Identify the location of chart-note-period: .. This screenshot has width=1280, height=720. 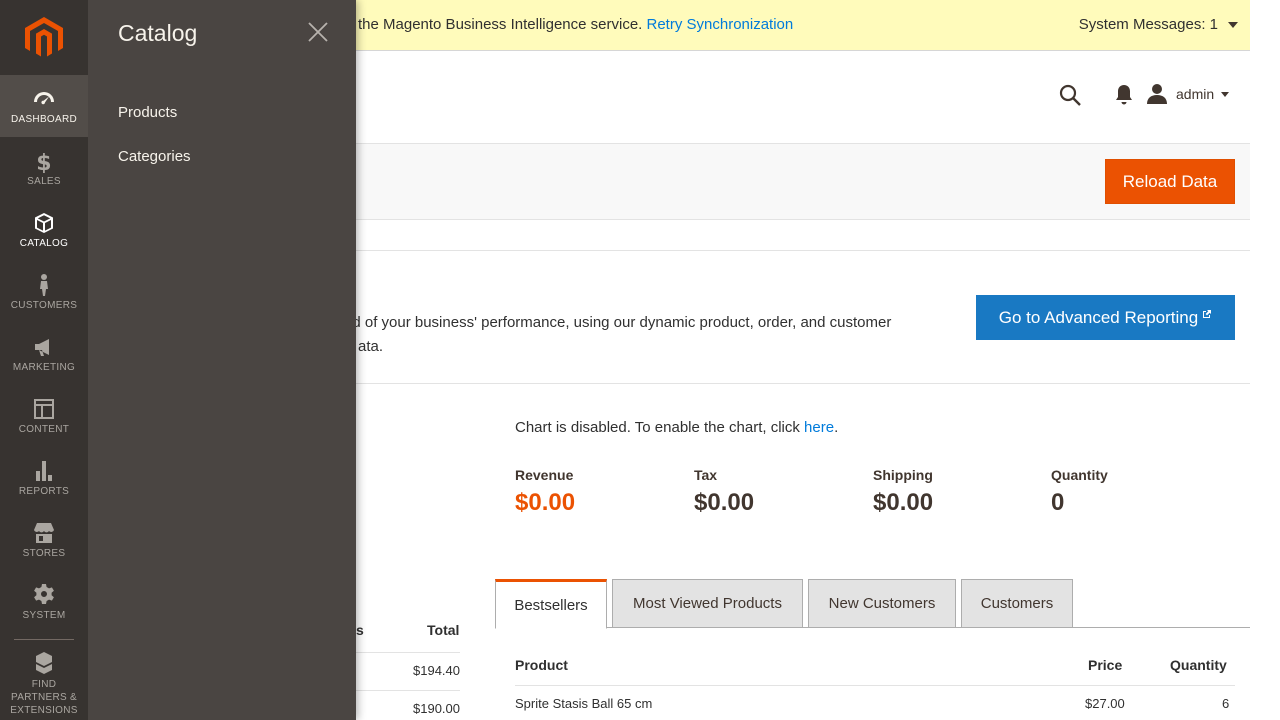
(836, 427).